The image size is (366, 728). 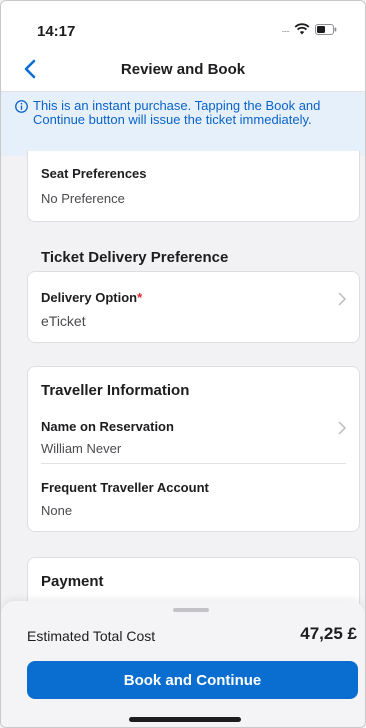 I want to click on status-time: 14:17, so click(x=56, y=31).